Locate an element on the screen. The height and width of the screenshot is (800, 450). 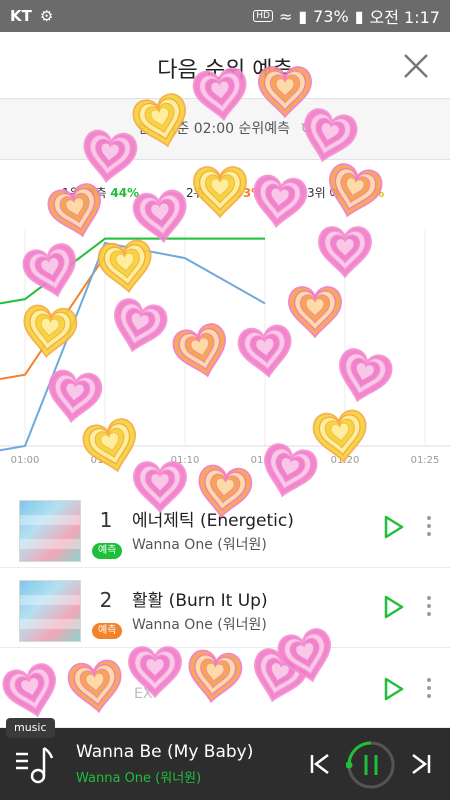
prediction-1: 1위 예측 44% is located at coordinates (100, 192).